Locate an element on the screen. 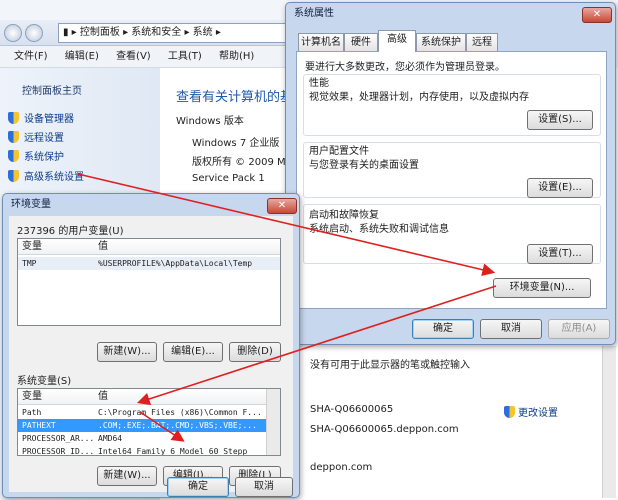  sidebar-item-remote-settings: 远程设置 is located at coordinates (36, 136).